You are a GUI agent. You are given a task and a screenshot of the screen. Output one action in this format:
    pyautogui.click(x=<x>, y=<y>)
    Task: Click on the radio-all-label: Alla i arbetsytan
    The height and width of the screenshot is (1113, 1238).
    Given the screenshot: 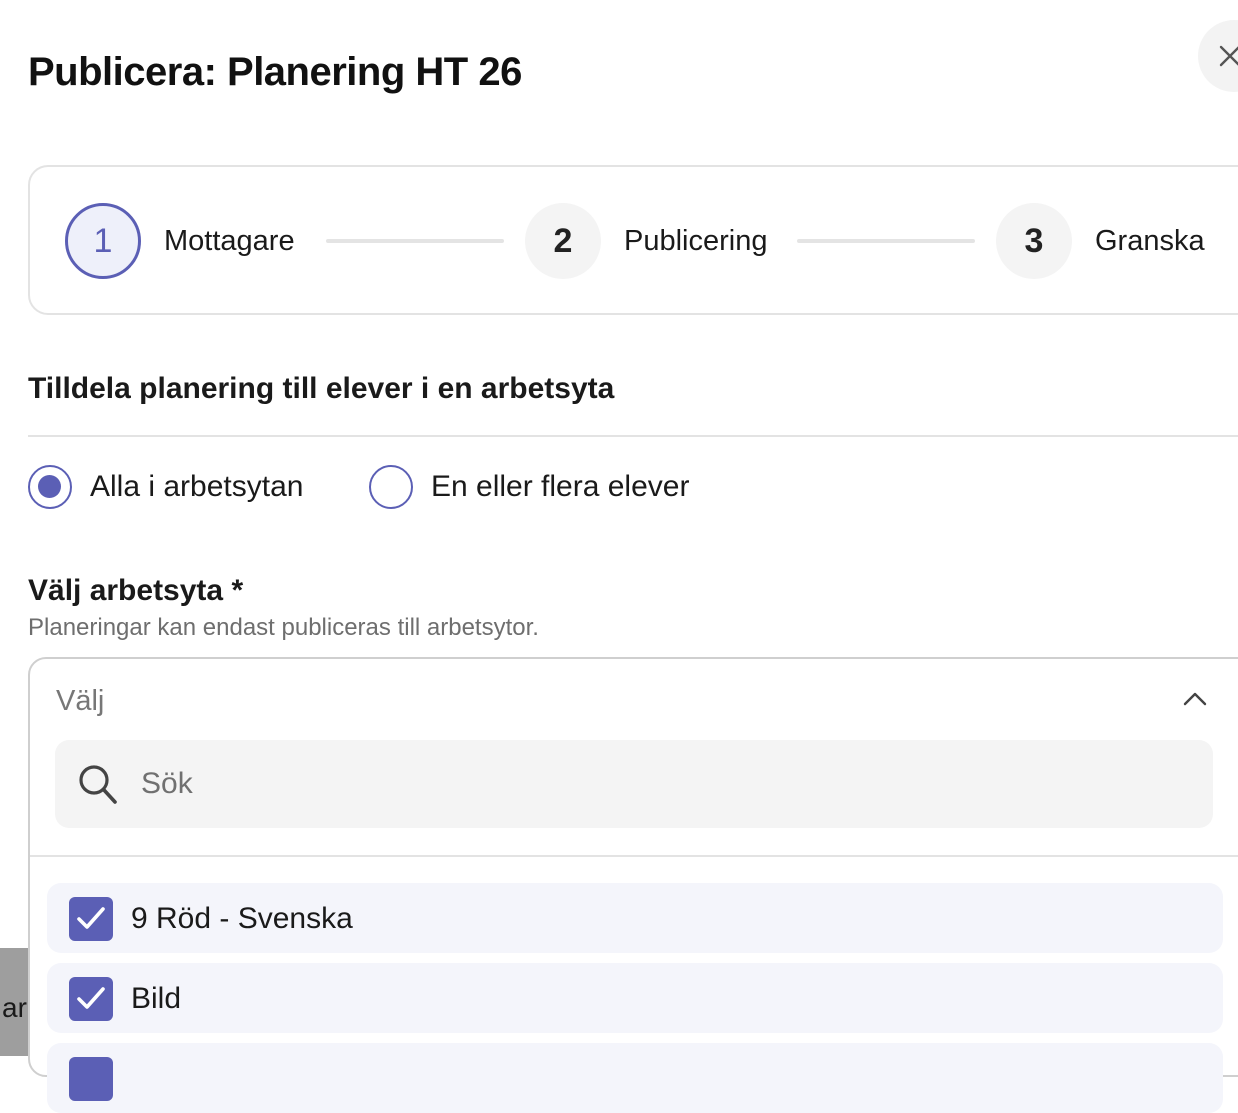 What is the action you would take?
    pyautogui.click(x=197, y=486)
    